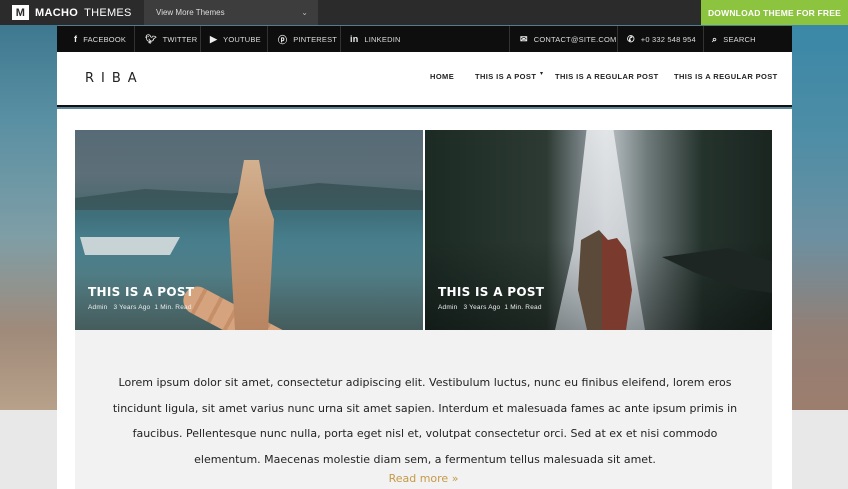  Describe the element at coordinates (315, 39) in the screenshot. I see `pinterest-label: PINTEREST` at that location.